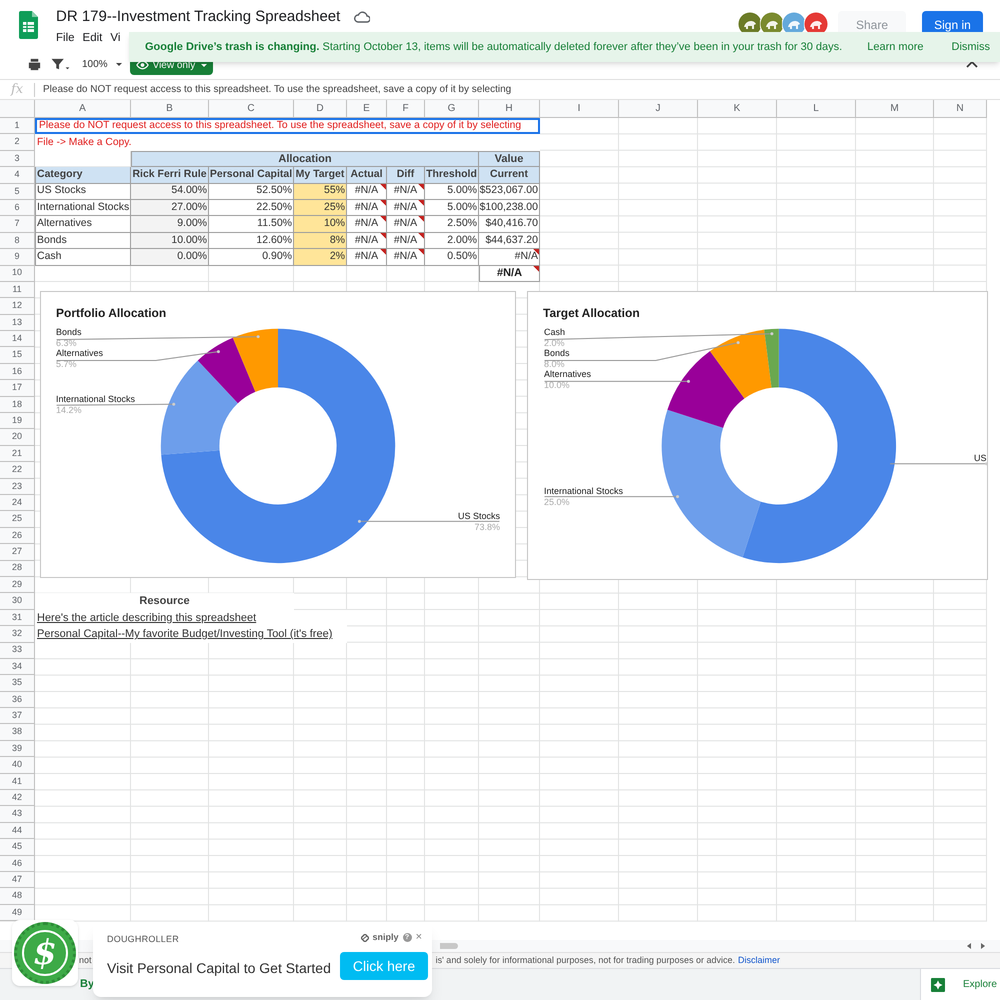 The height and width of the screenshot is (1000, 1000). I want to click on column-header: J, so click(658, 109).